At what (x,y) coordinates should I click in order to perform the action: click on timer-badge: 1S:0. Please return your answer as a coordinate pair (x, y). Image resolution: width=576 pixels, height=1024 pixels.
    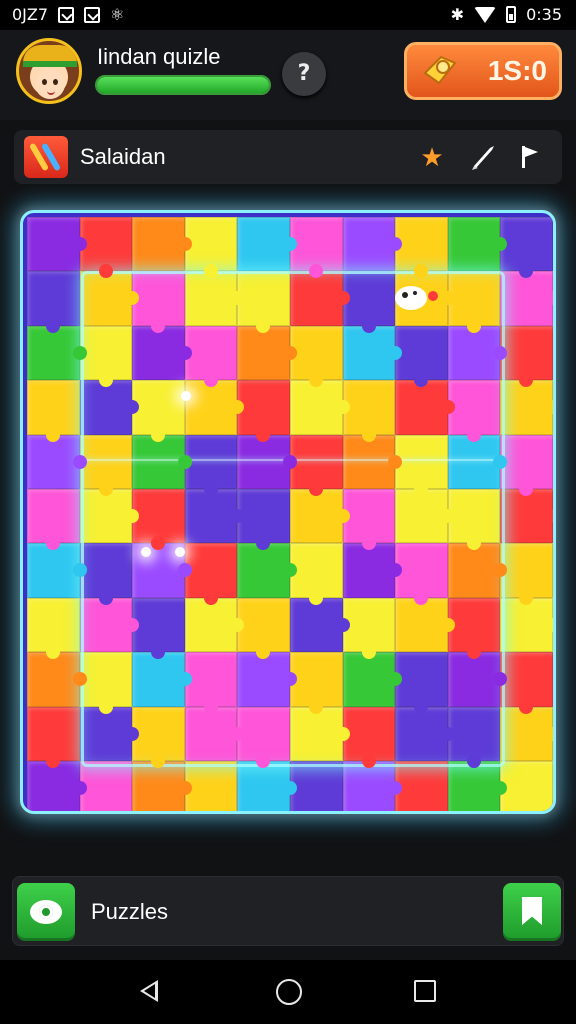
    Looking at the image, I should click on (483, 71).